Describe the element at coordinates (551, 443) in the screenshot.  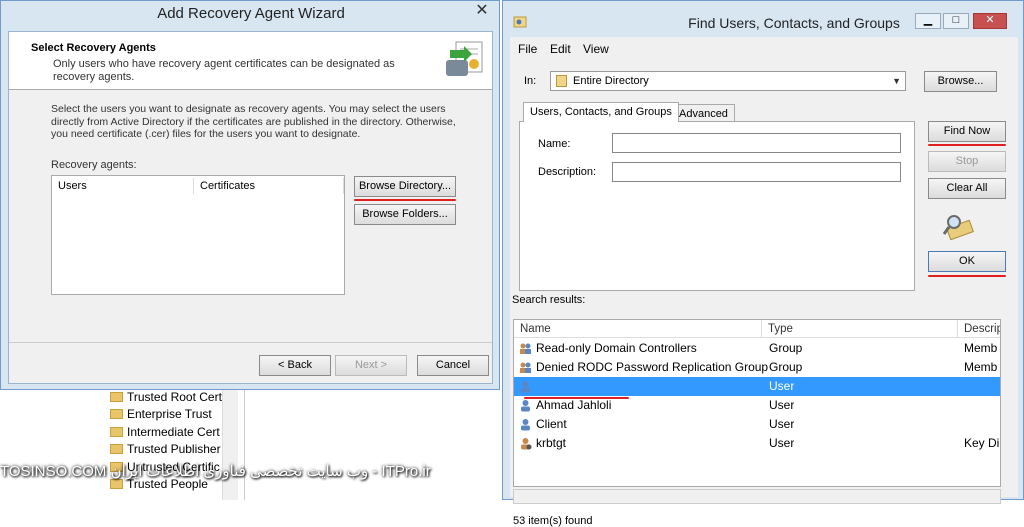
I see `row-name: krbtgt` at that location.